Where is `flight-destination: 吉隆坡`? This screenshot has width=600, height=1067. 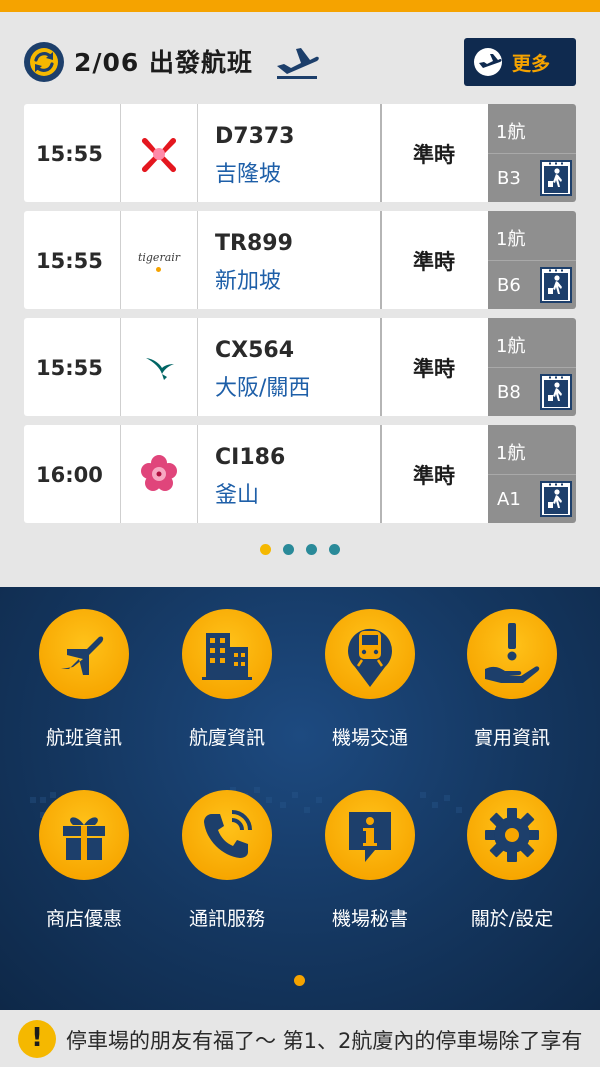 flight-destination: 吉隆坡 is located at coordinates (248, 174).